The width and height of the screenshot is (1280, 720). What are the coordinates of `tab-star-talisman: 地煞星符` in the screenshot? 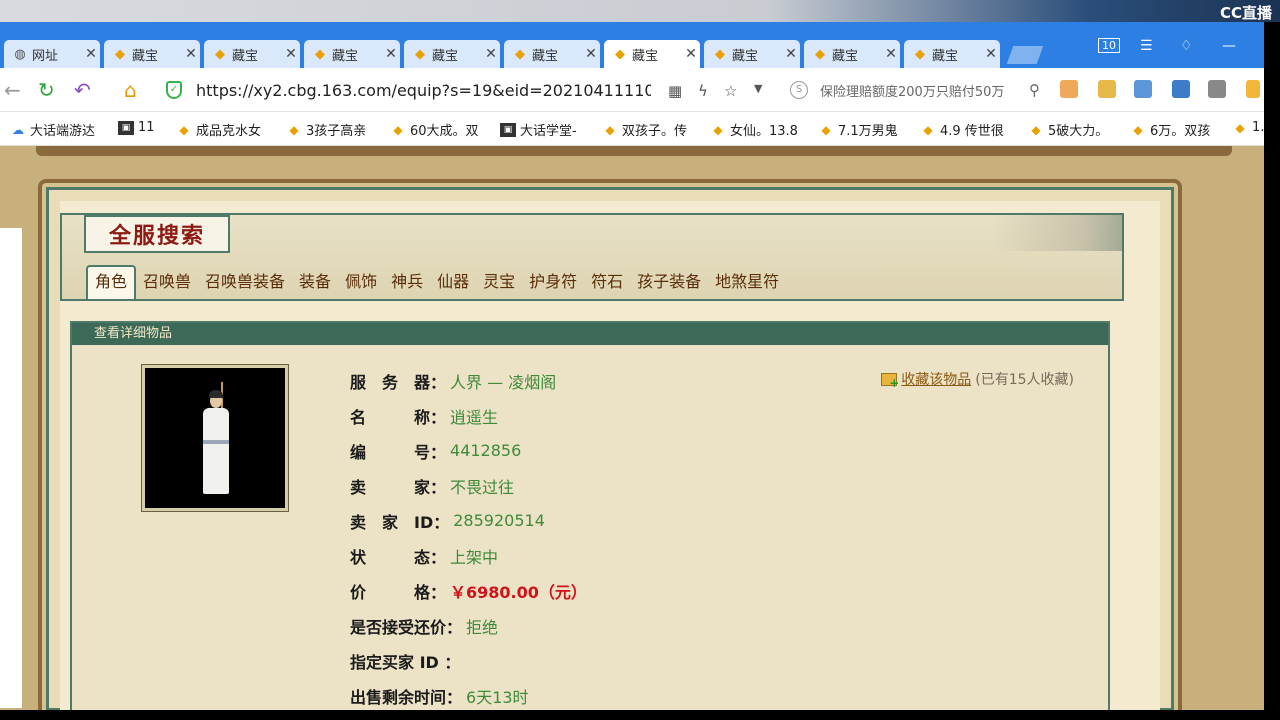 It's located at (747, 282).